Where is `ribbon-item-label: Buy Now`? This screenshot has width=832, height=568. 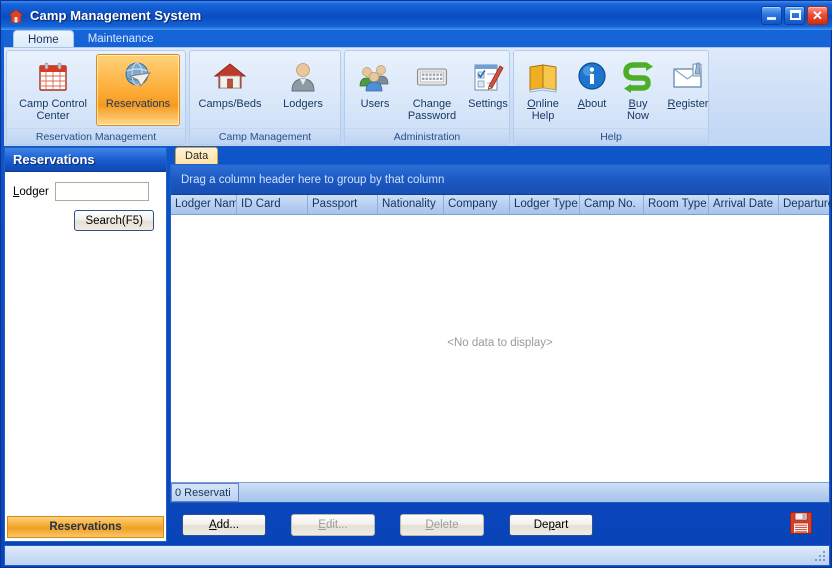
ribbon-item-label: Buy Now is located at coordinates (638, 110).